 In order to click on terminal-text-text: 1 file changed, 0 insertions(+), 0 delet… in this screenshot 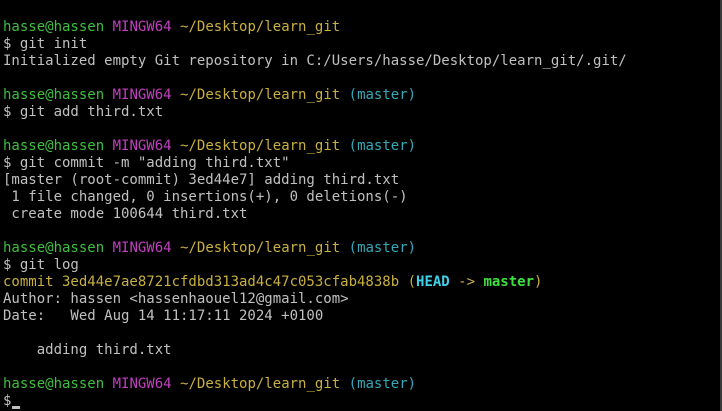, I will do `click(205, 197)`.